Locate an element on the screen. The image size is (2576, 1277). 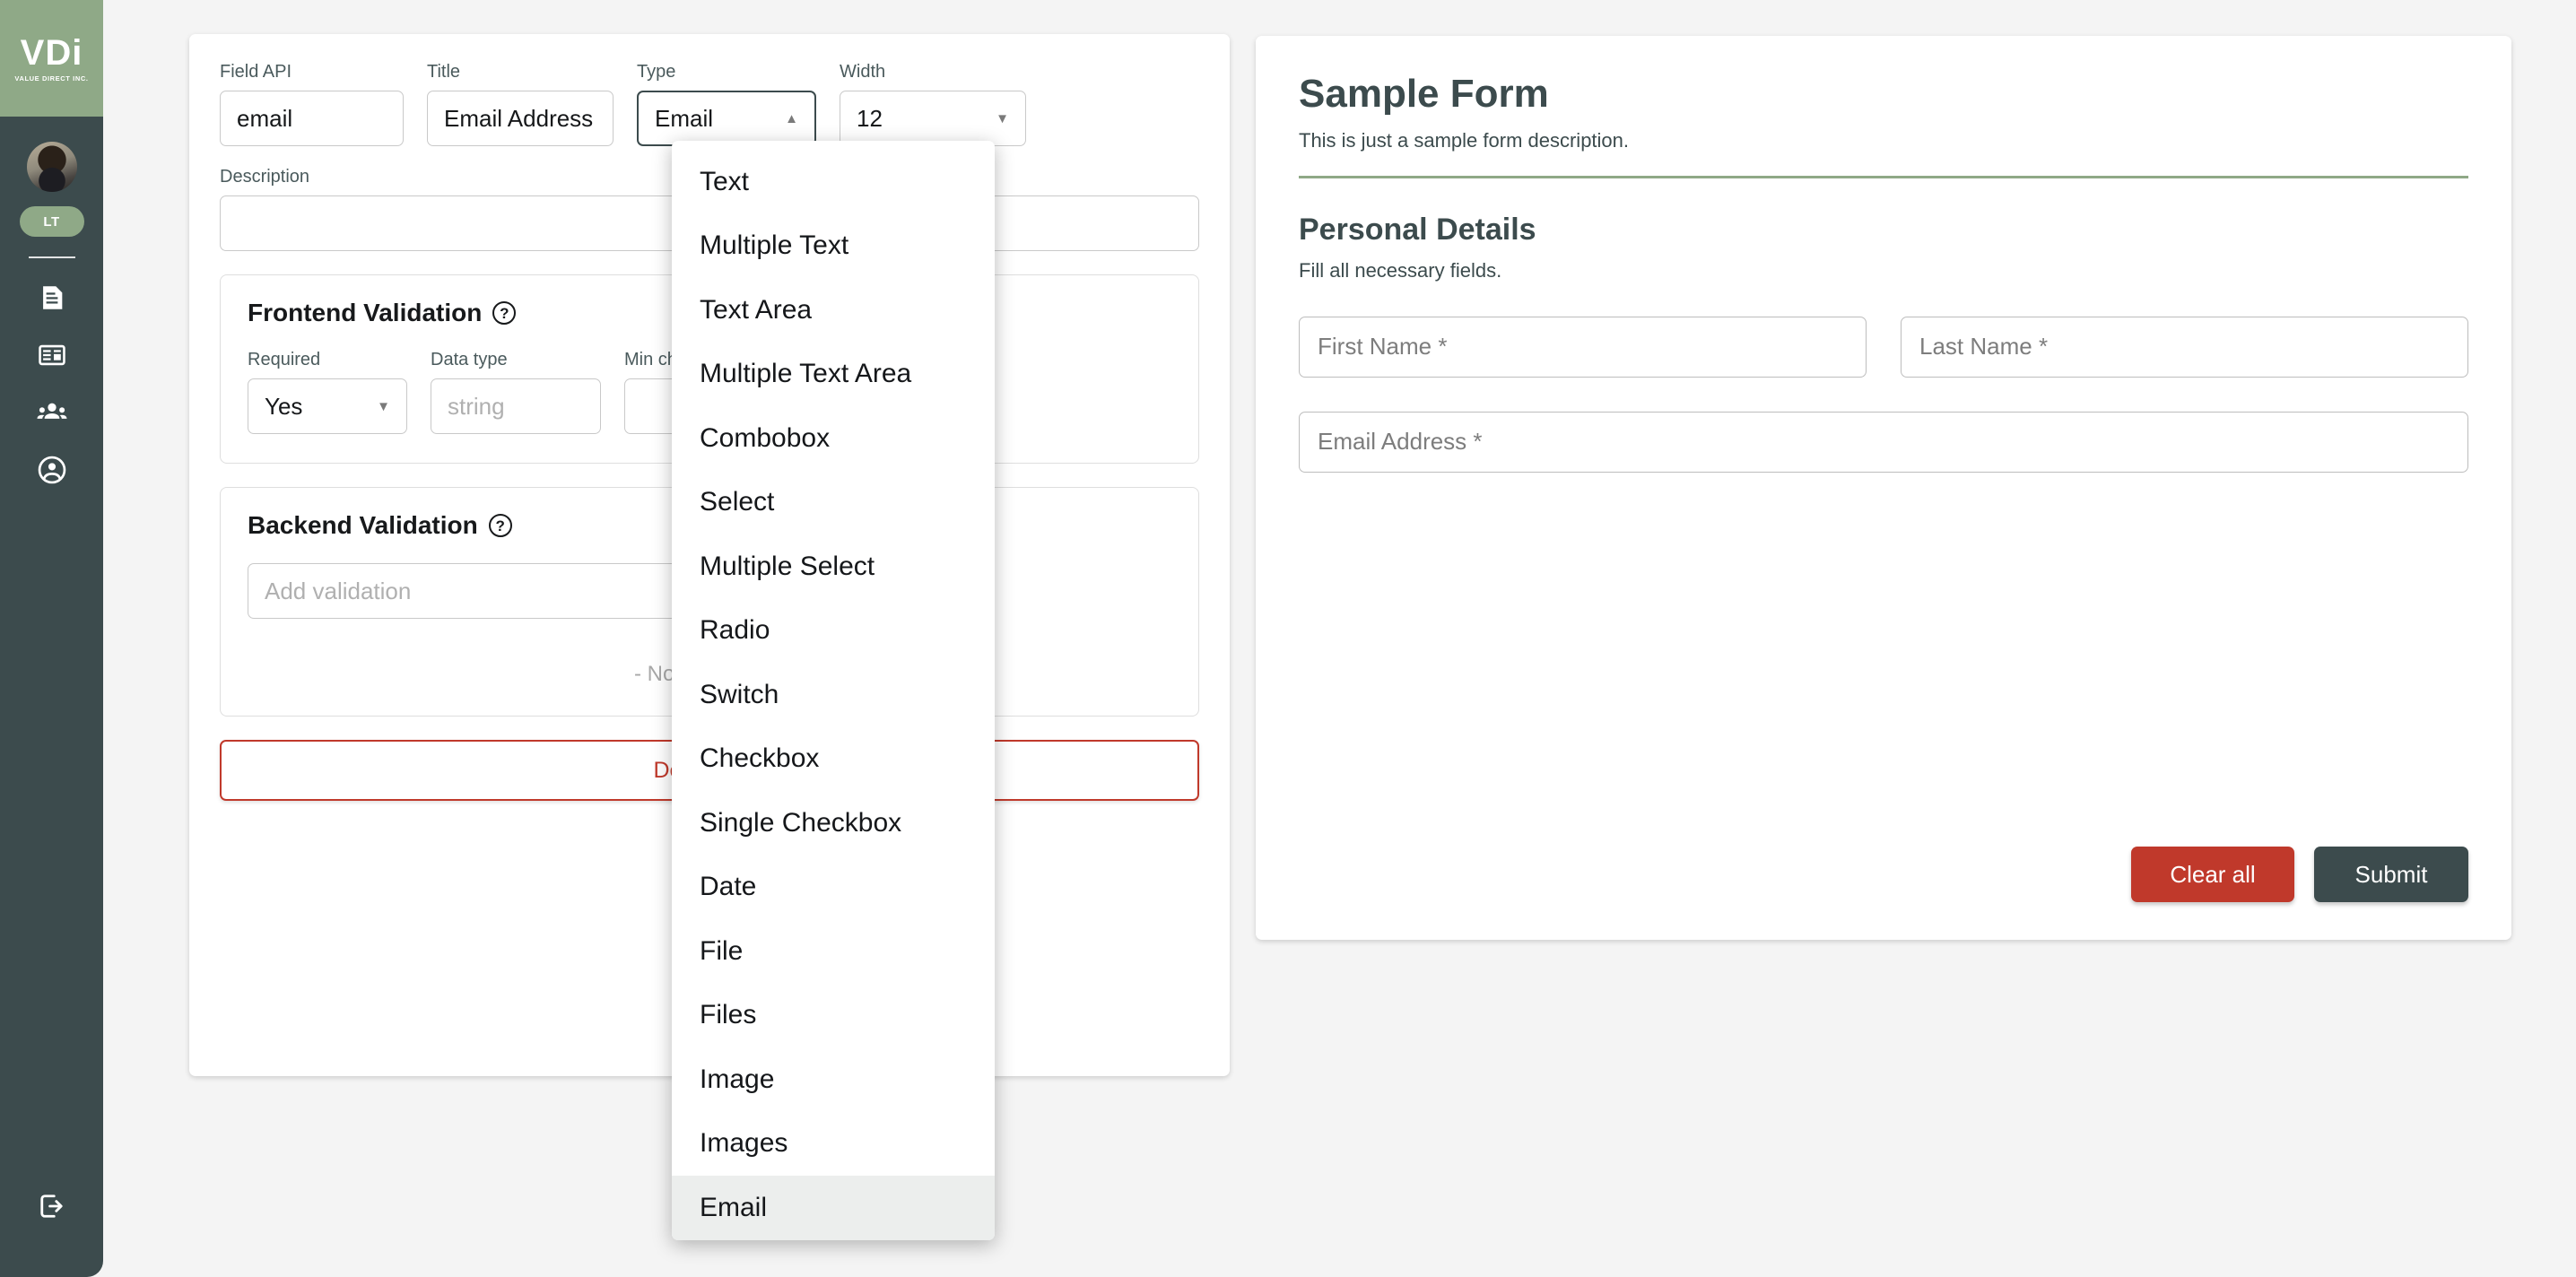
sidebar-item-records is located at coordinates (52, 355).